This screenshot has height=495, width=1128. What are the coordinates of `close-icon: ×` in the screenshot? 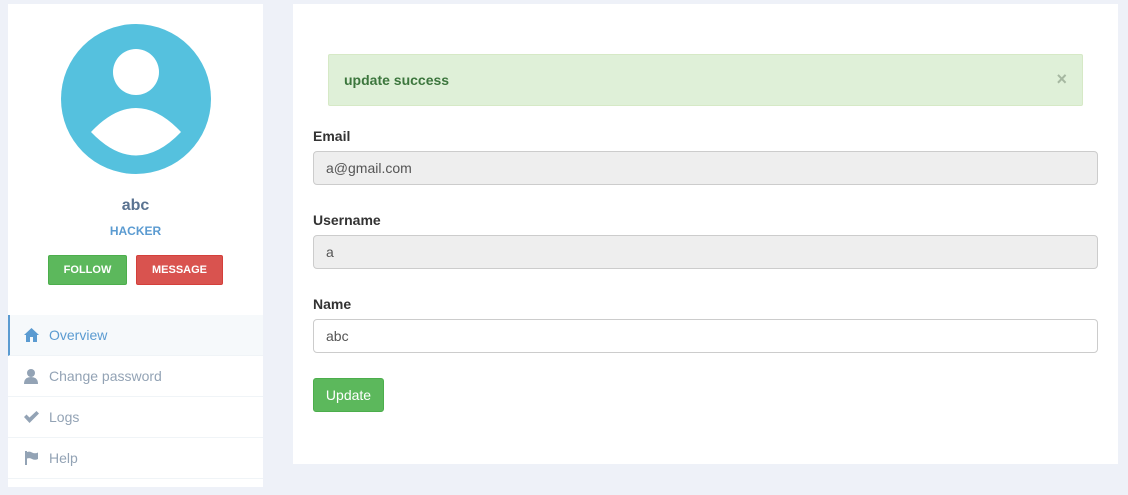 It's located at (1061, 79).